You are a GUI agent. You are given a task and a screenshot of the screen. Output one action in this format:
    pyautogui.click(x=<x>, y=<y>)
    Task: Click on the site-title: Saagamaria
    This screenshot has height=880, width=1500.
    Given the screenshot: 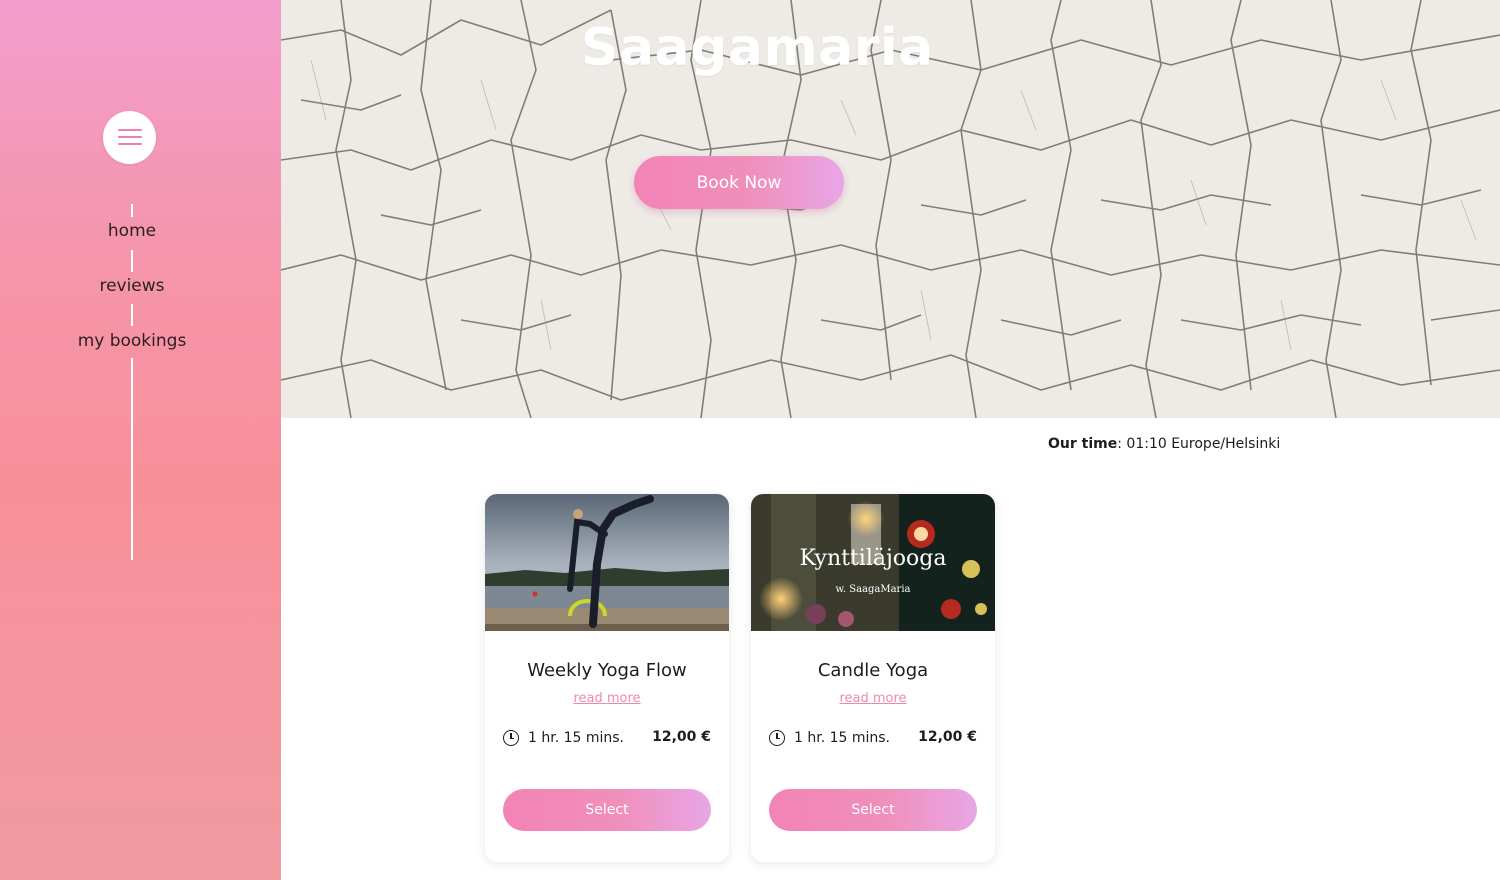 What is the action you would take?
    pyautogui.click(x=757, y=48)
    